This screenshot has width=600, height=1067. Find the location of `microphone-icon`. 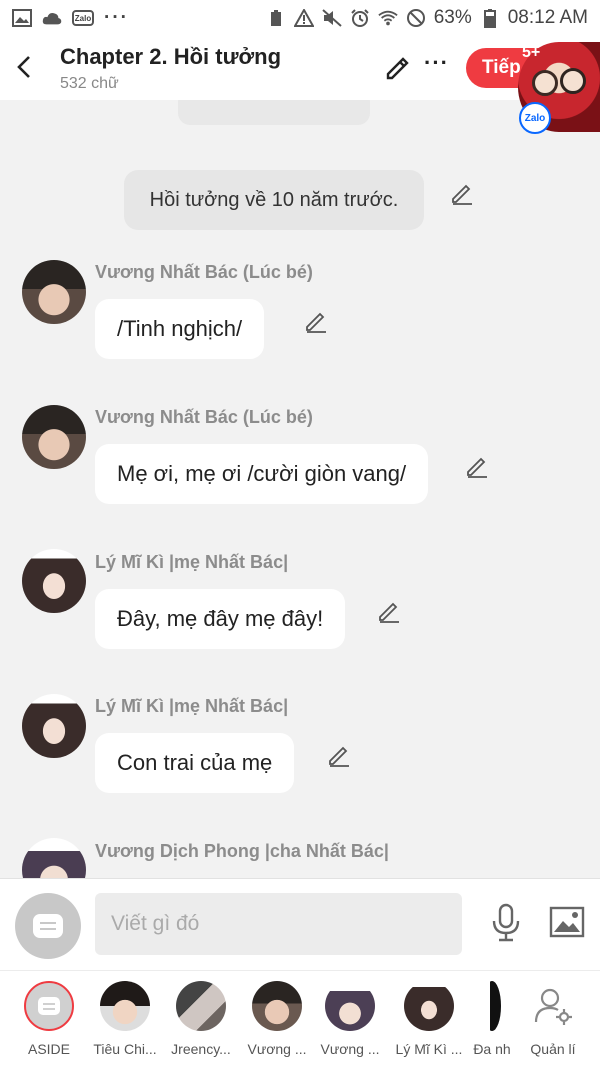

microphone-icon is located at coordinates (506, 922).